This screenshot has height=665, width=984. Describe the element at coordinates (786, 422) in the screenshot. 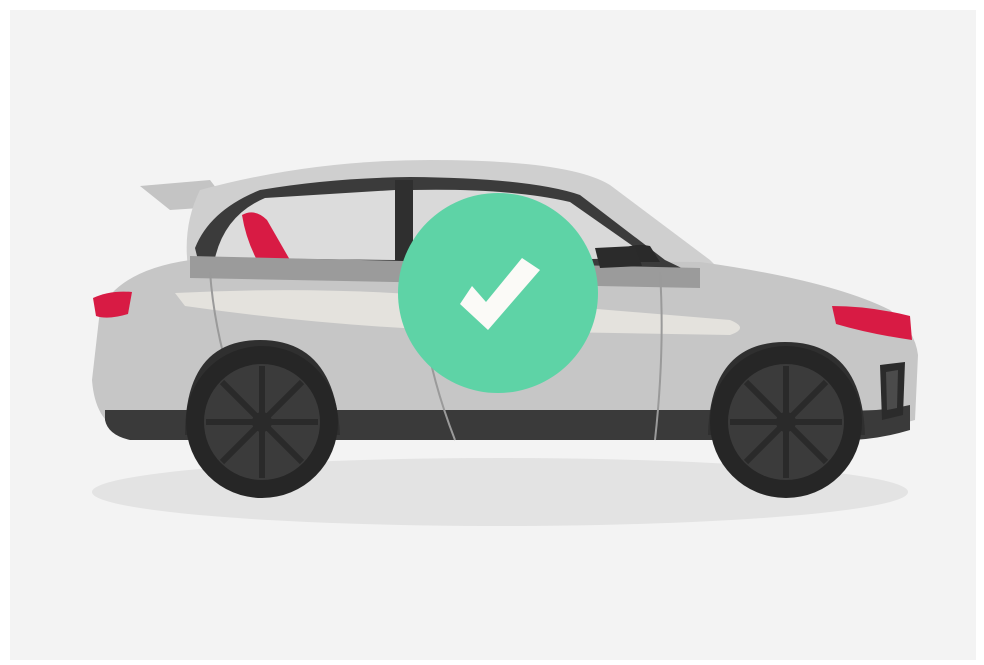

I see `front-wheel` at that location.